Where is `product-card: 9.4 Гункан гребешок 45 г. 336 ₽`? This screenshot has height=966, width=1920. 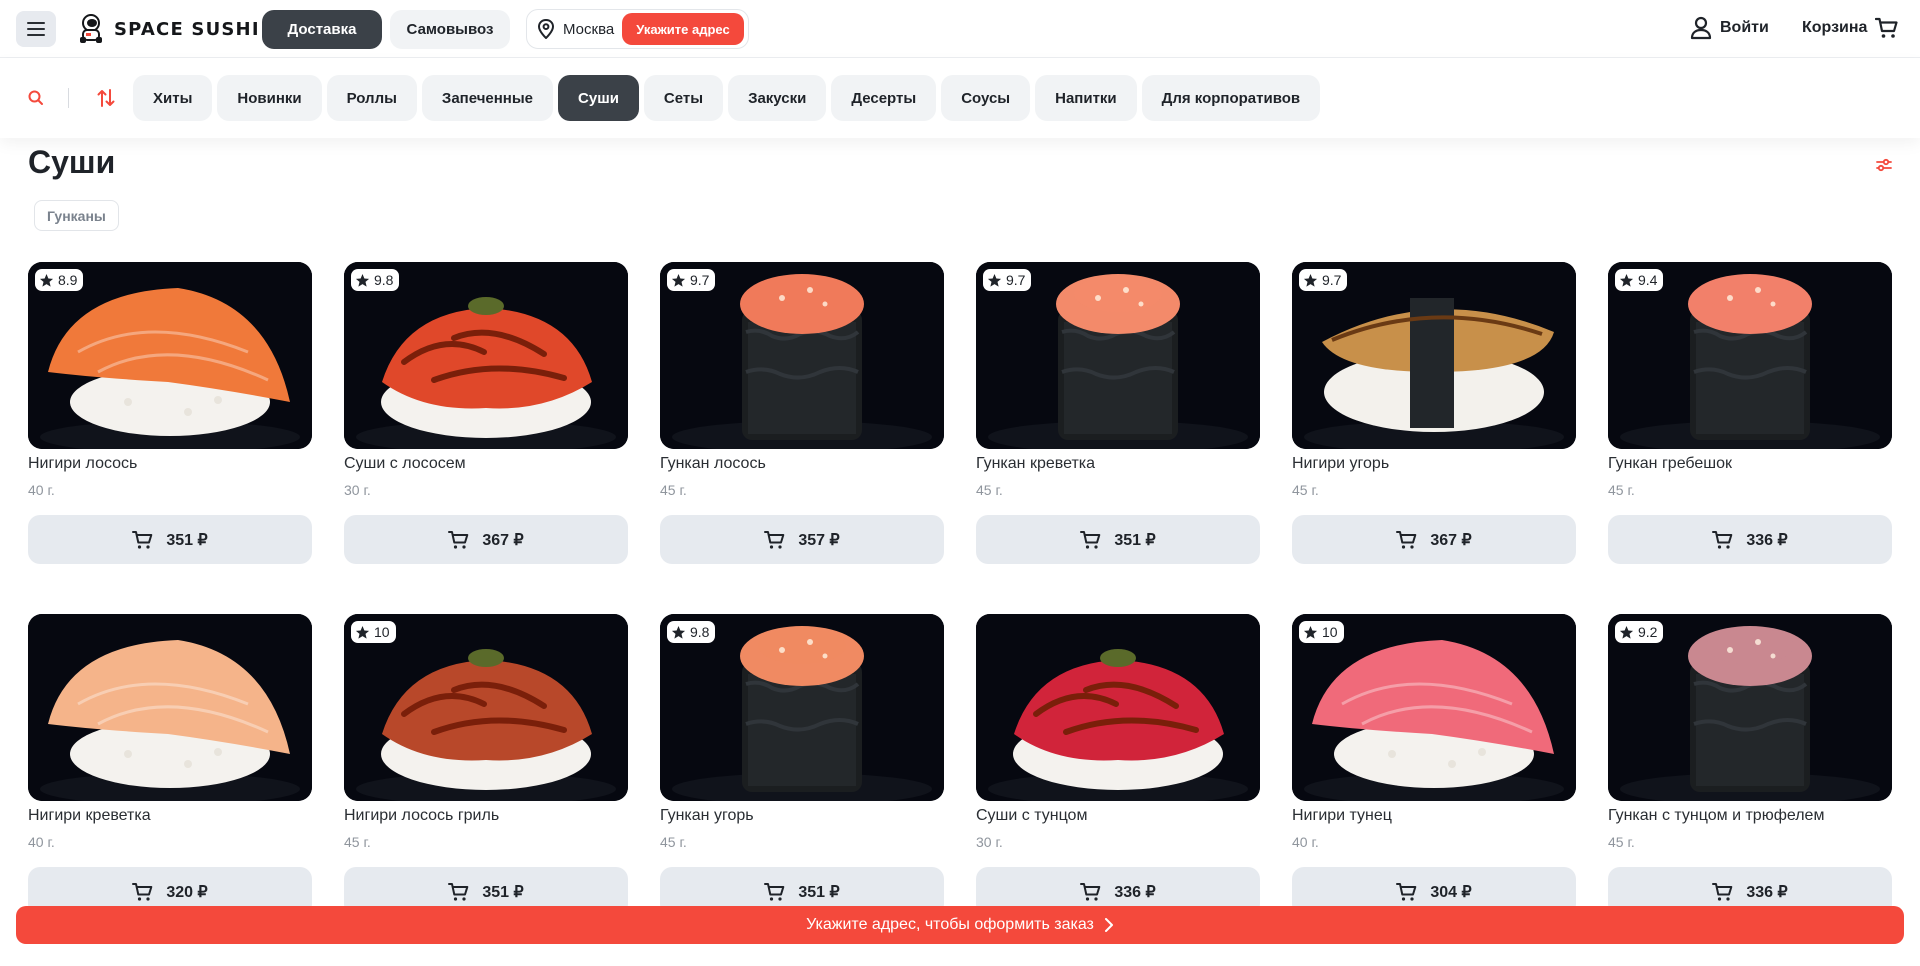 product-card: 9.4 Гункан гребешок 45 г. 336 ₽ is located at coordinates (1750, 438).